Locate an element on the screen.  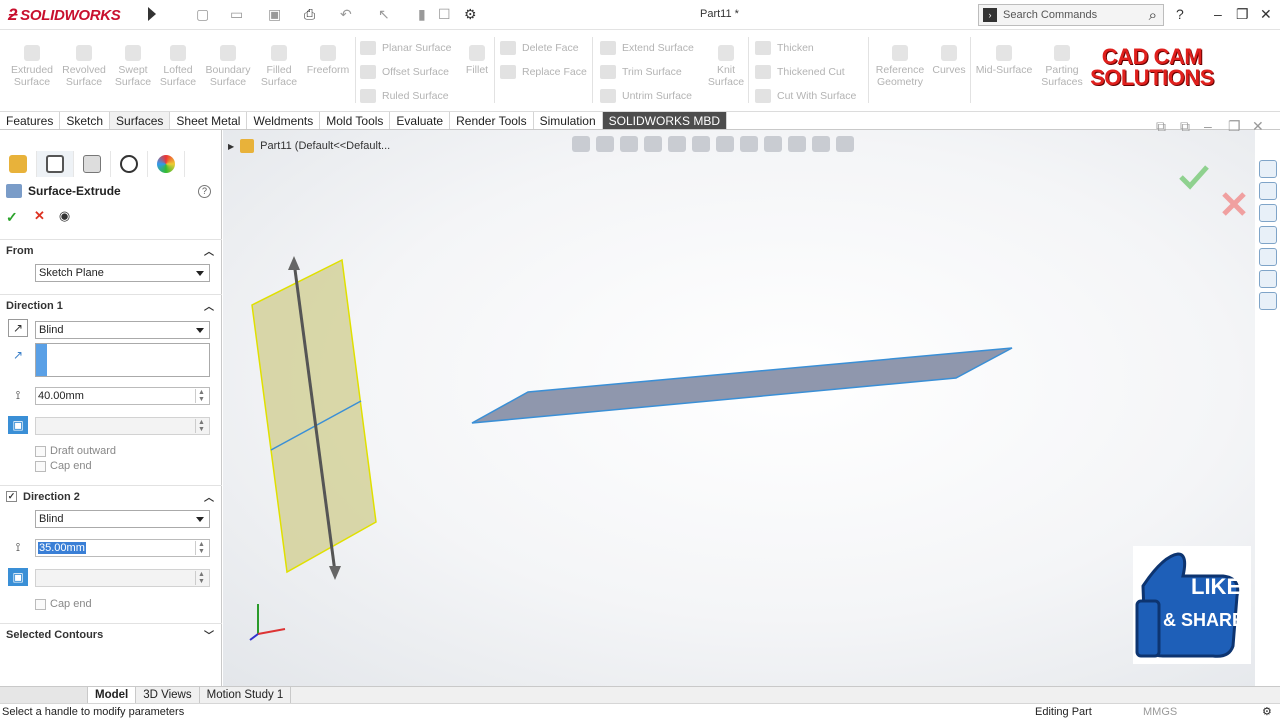
confirmation-ok-icon is located at coordinates (1194, 177).